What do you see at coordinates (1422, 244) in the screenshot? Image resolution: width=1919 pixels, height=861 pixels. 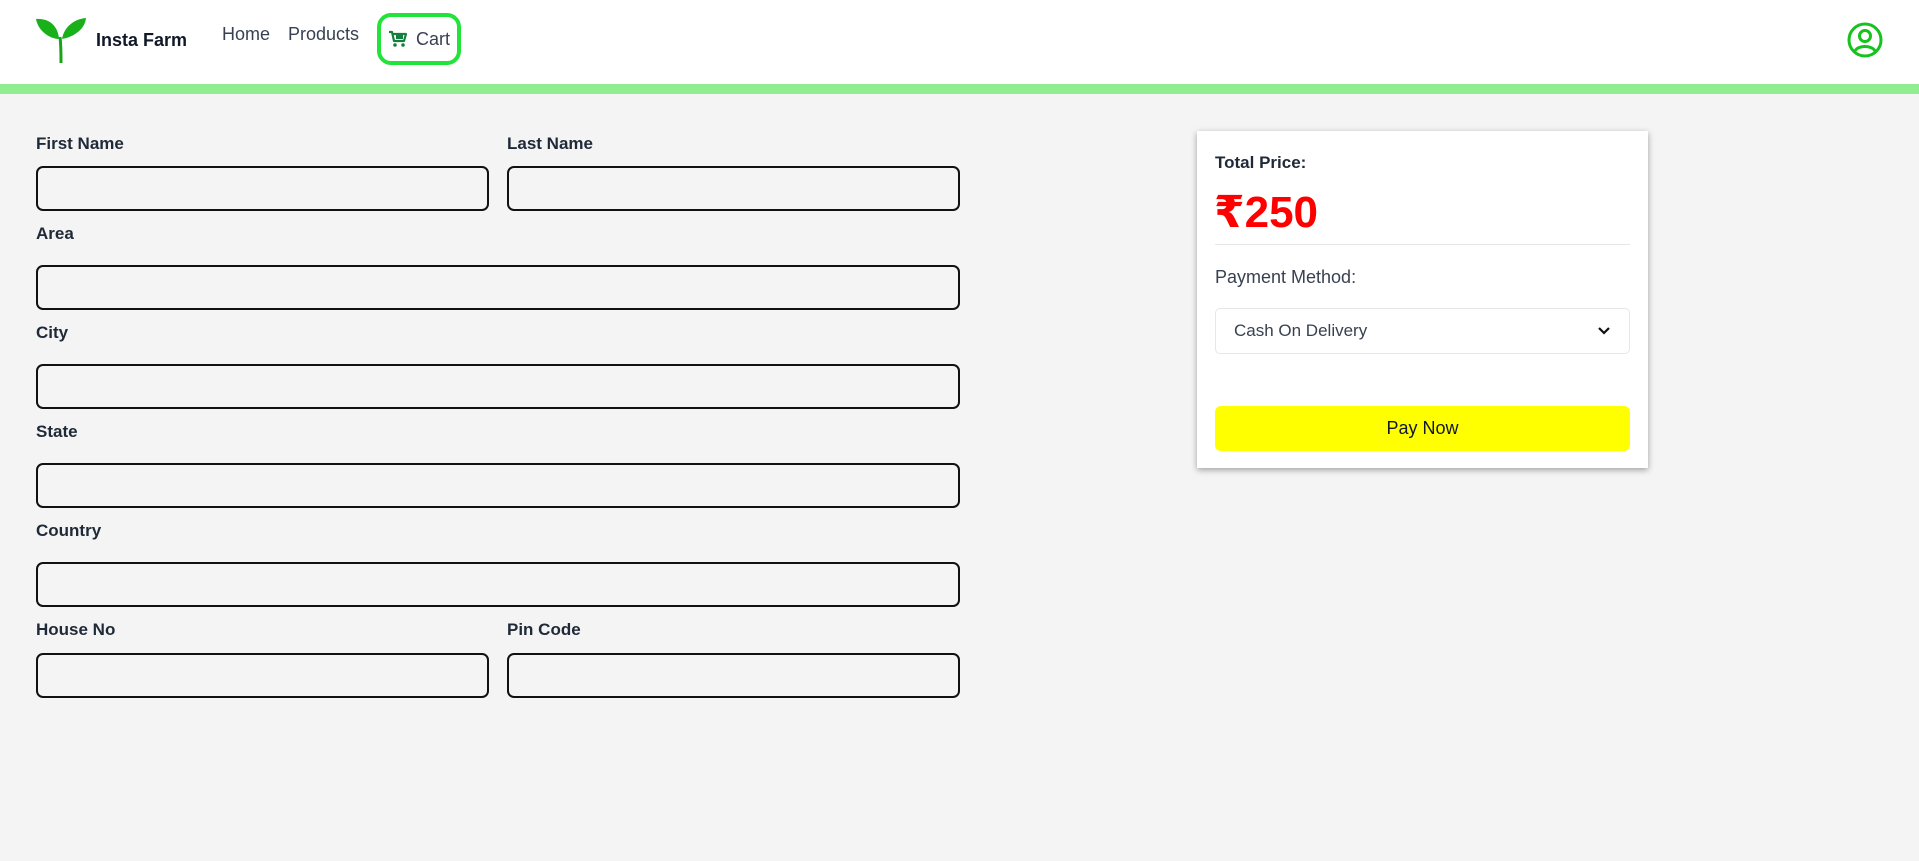 I see `divider` at bounding box center [1422, 244].